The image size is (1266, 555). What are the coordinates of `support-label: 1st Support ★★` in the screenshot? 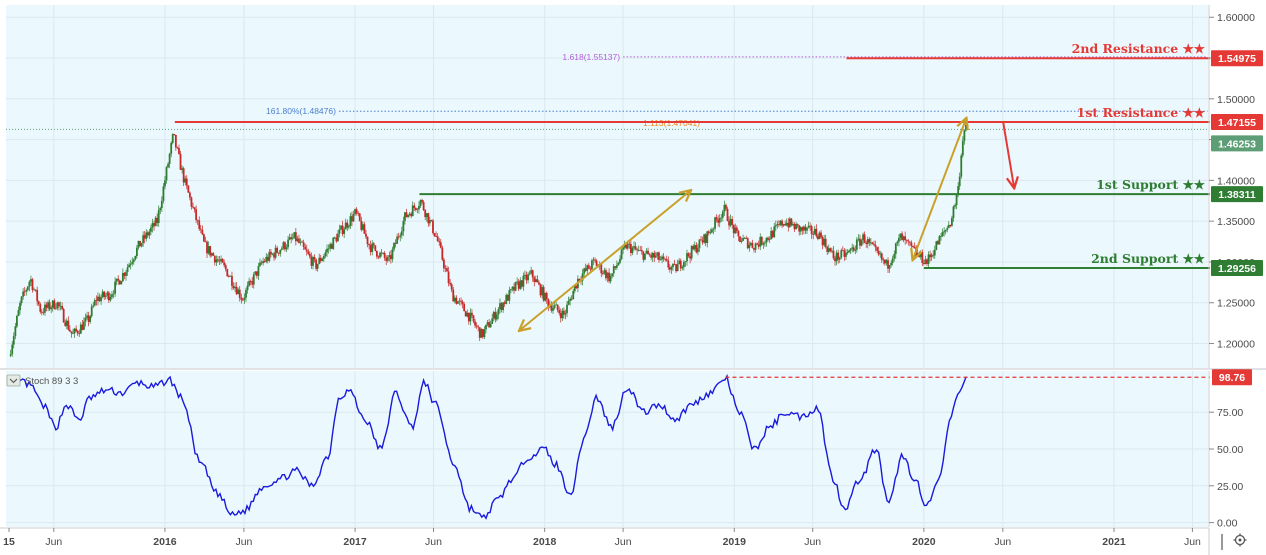 It's located at (1151, 184).